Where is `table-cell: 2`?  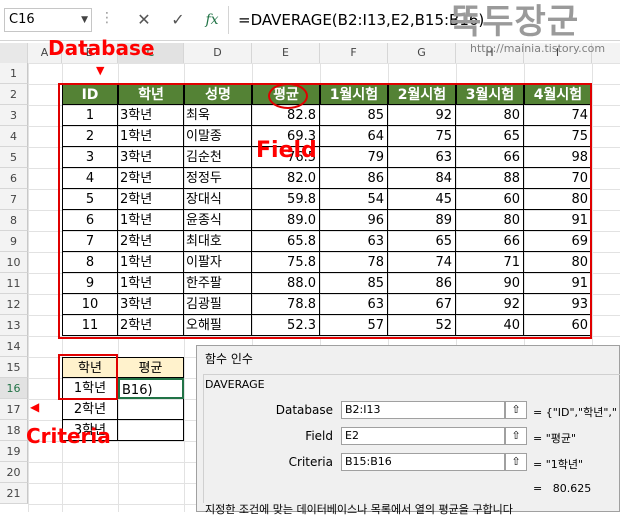
table-cell: 2 is located at coordinates (90, 136).